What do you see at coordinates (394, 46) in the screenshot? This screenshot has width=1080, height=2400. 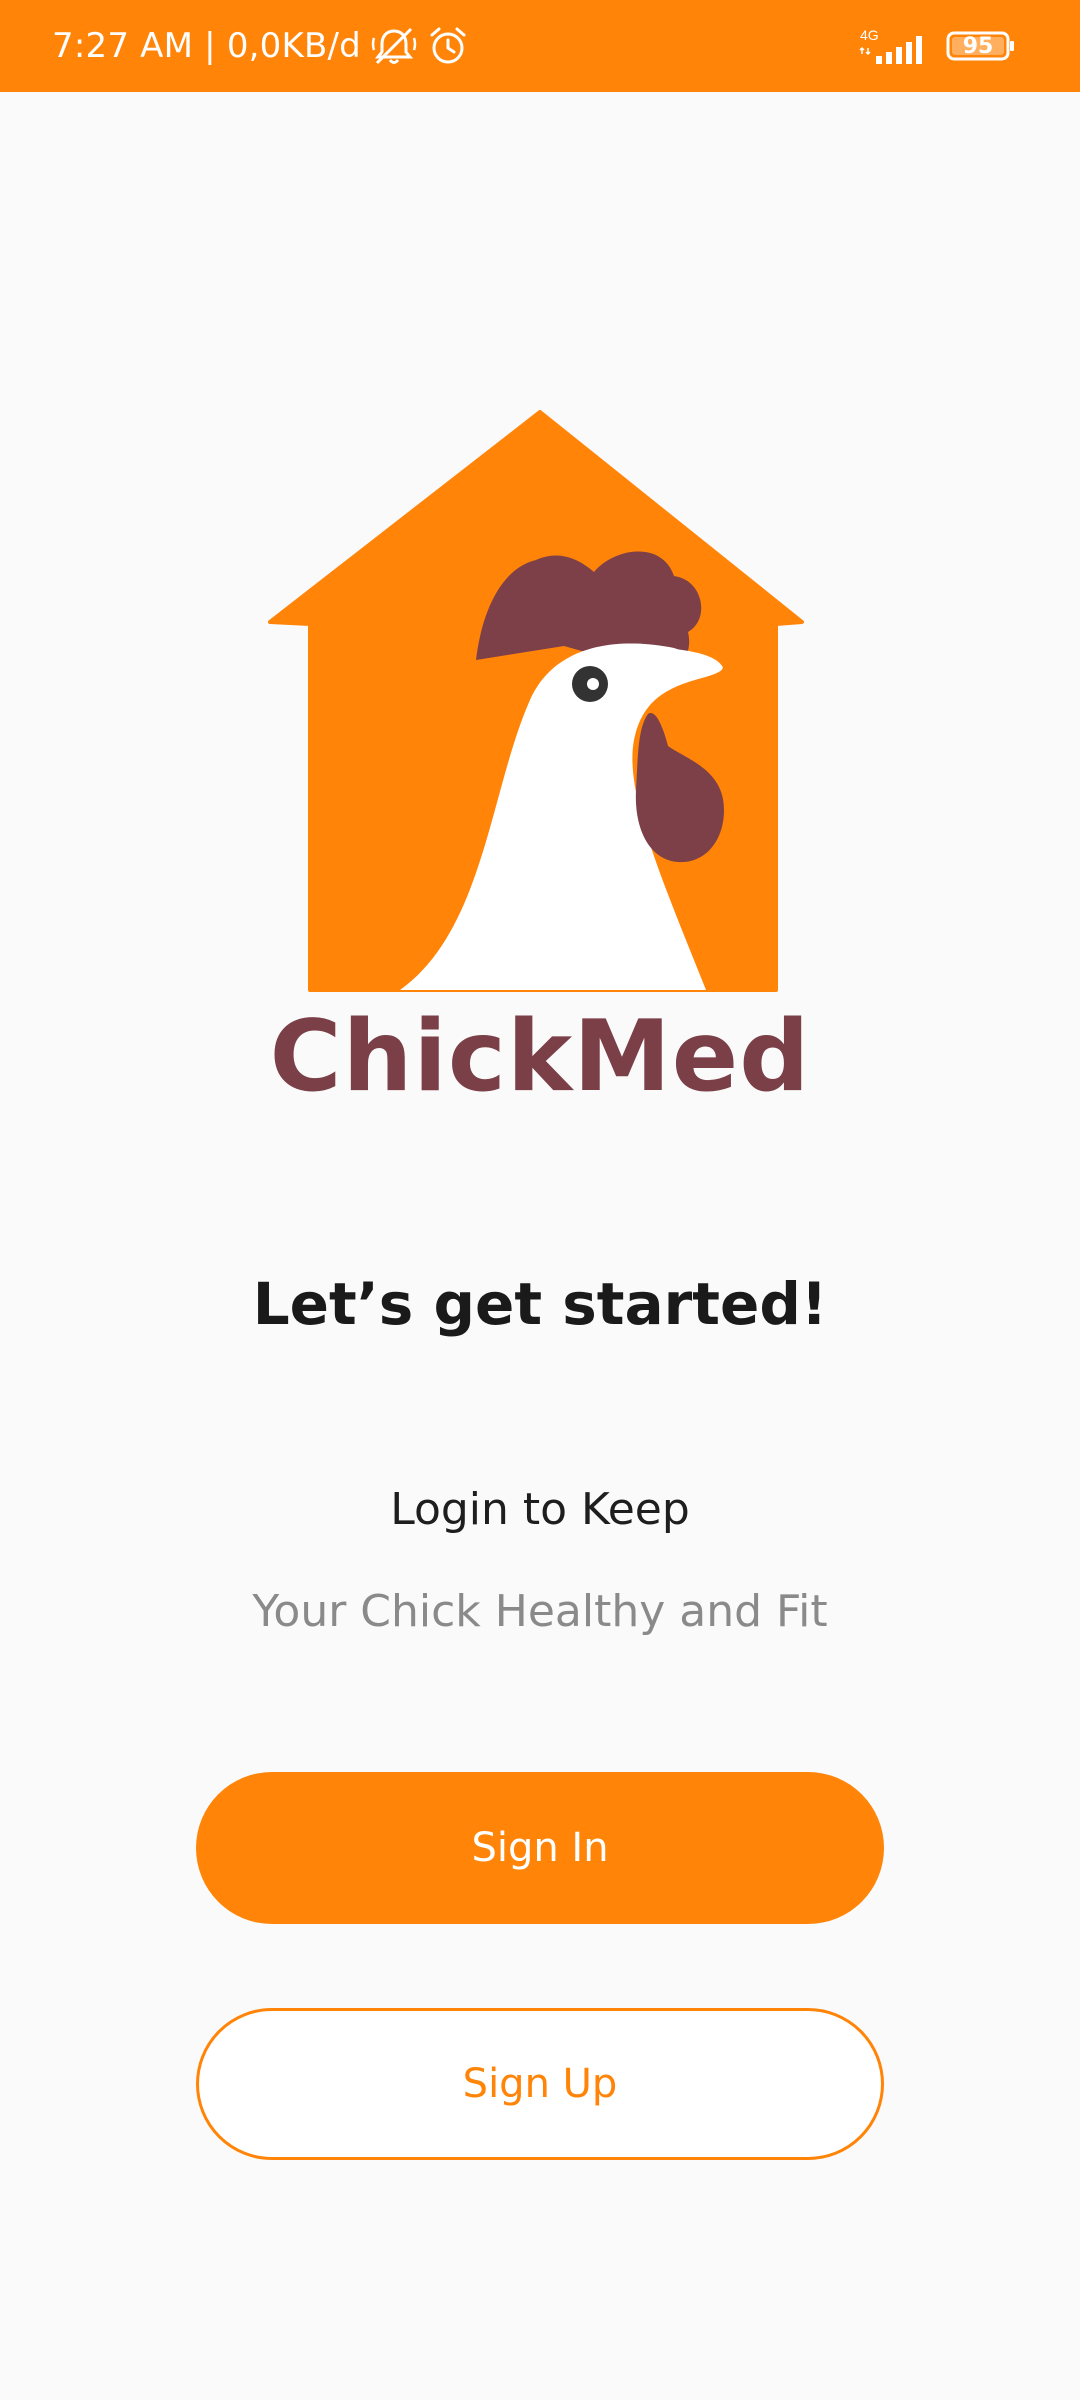 I see `muted-bell-icon` at bounding box center [394, 46].